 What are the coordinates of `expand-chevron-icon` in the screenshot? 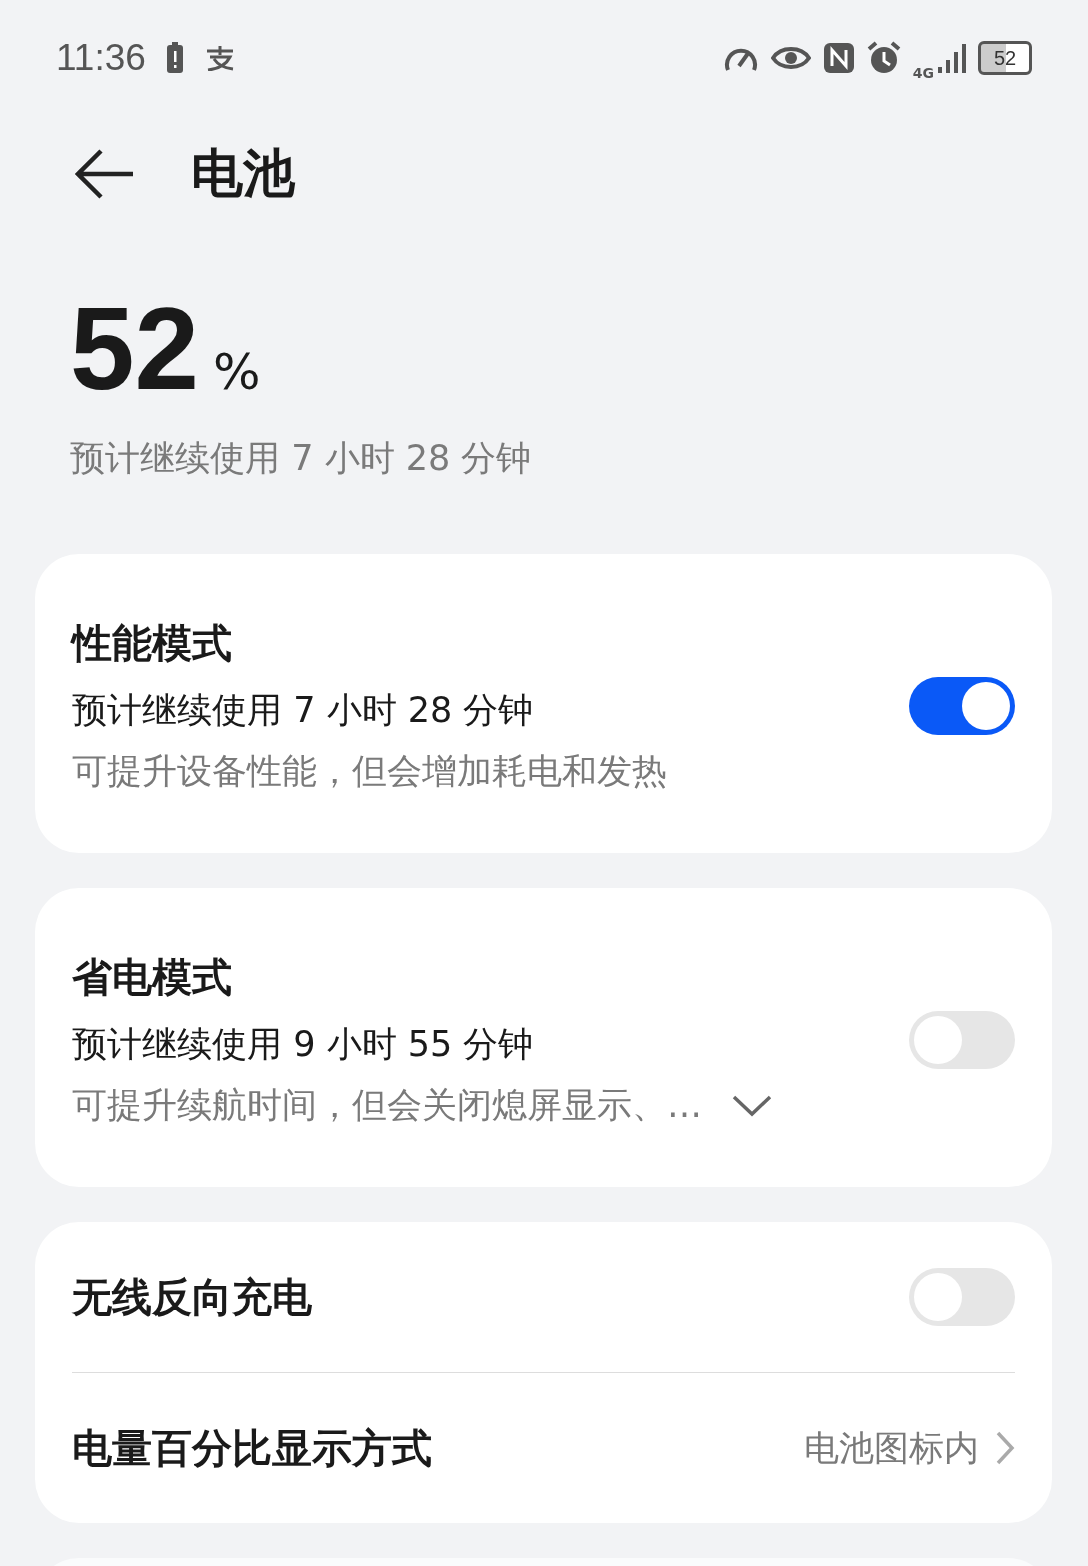 It's located at (752, 1105).